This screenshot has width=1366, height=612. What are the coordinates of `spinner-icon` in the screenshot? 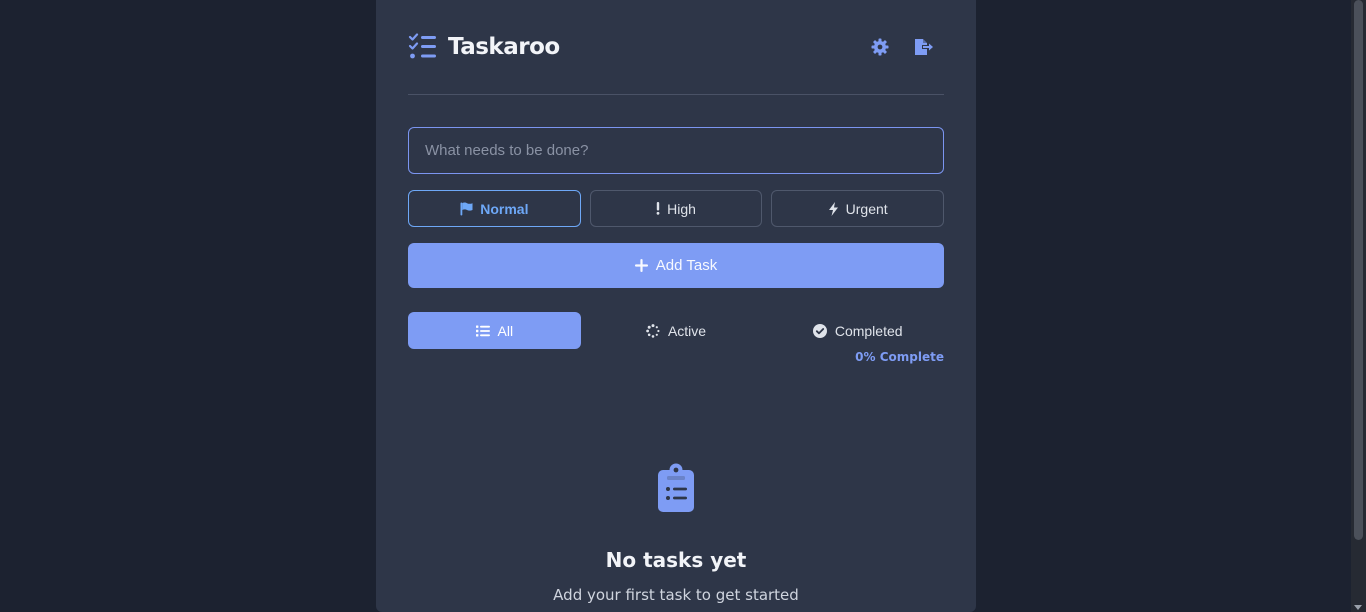 It's located at (653, 330).